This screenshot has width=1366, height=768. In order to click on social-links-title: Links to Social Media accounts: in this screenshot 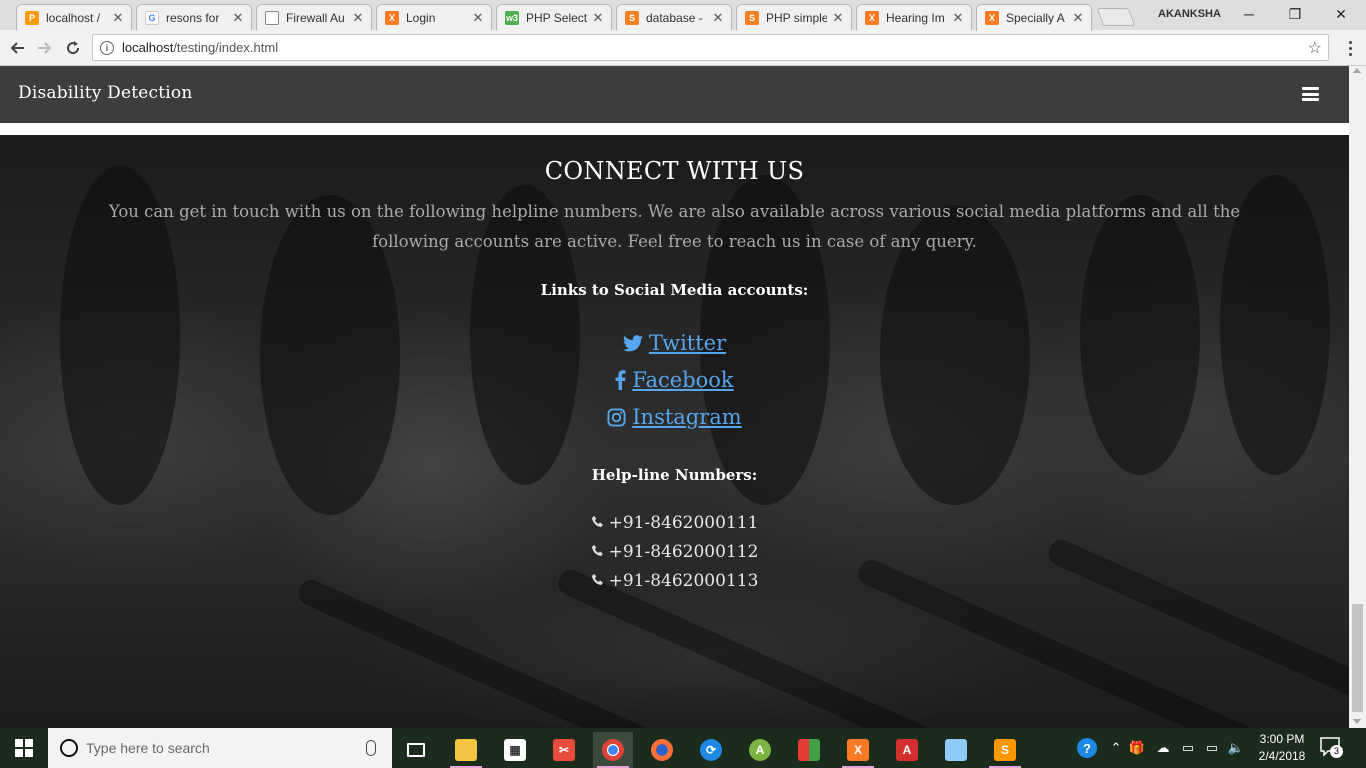, I will do `click(674, 290)`.